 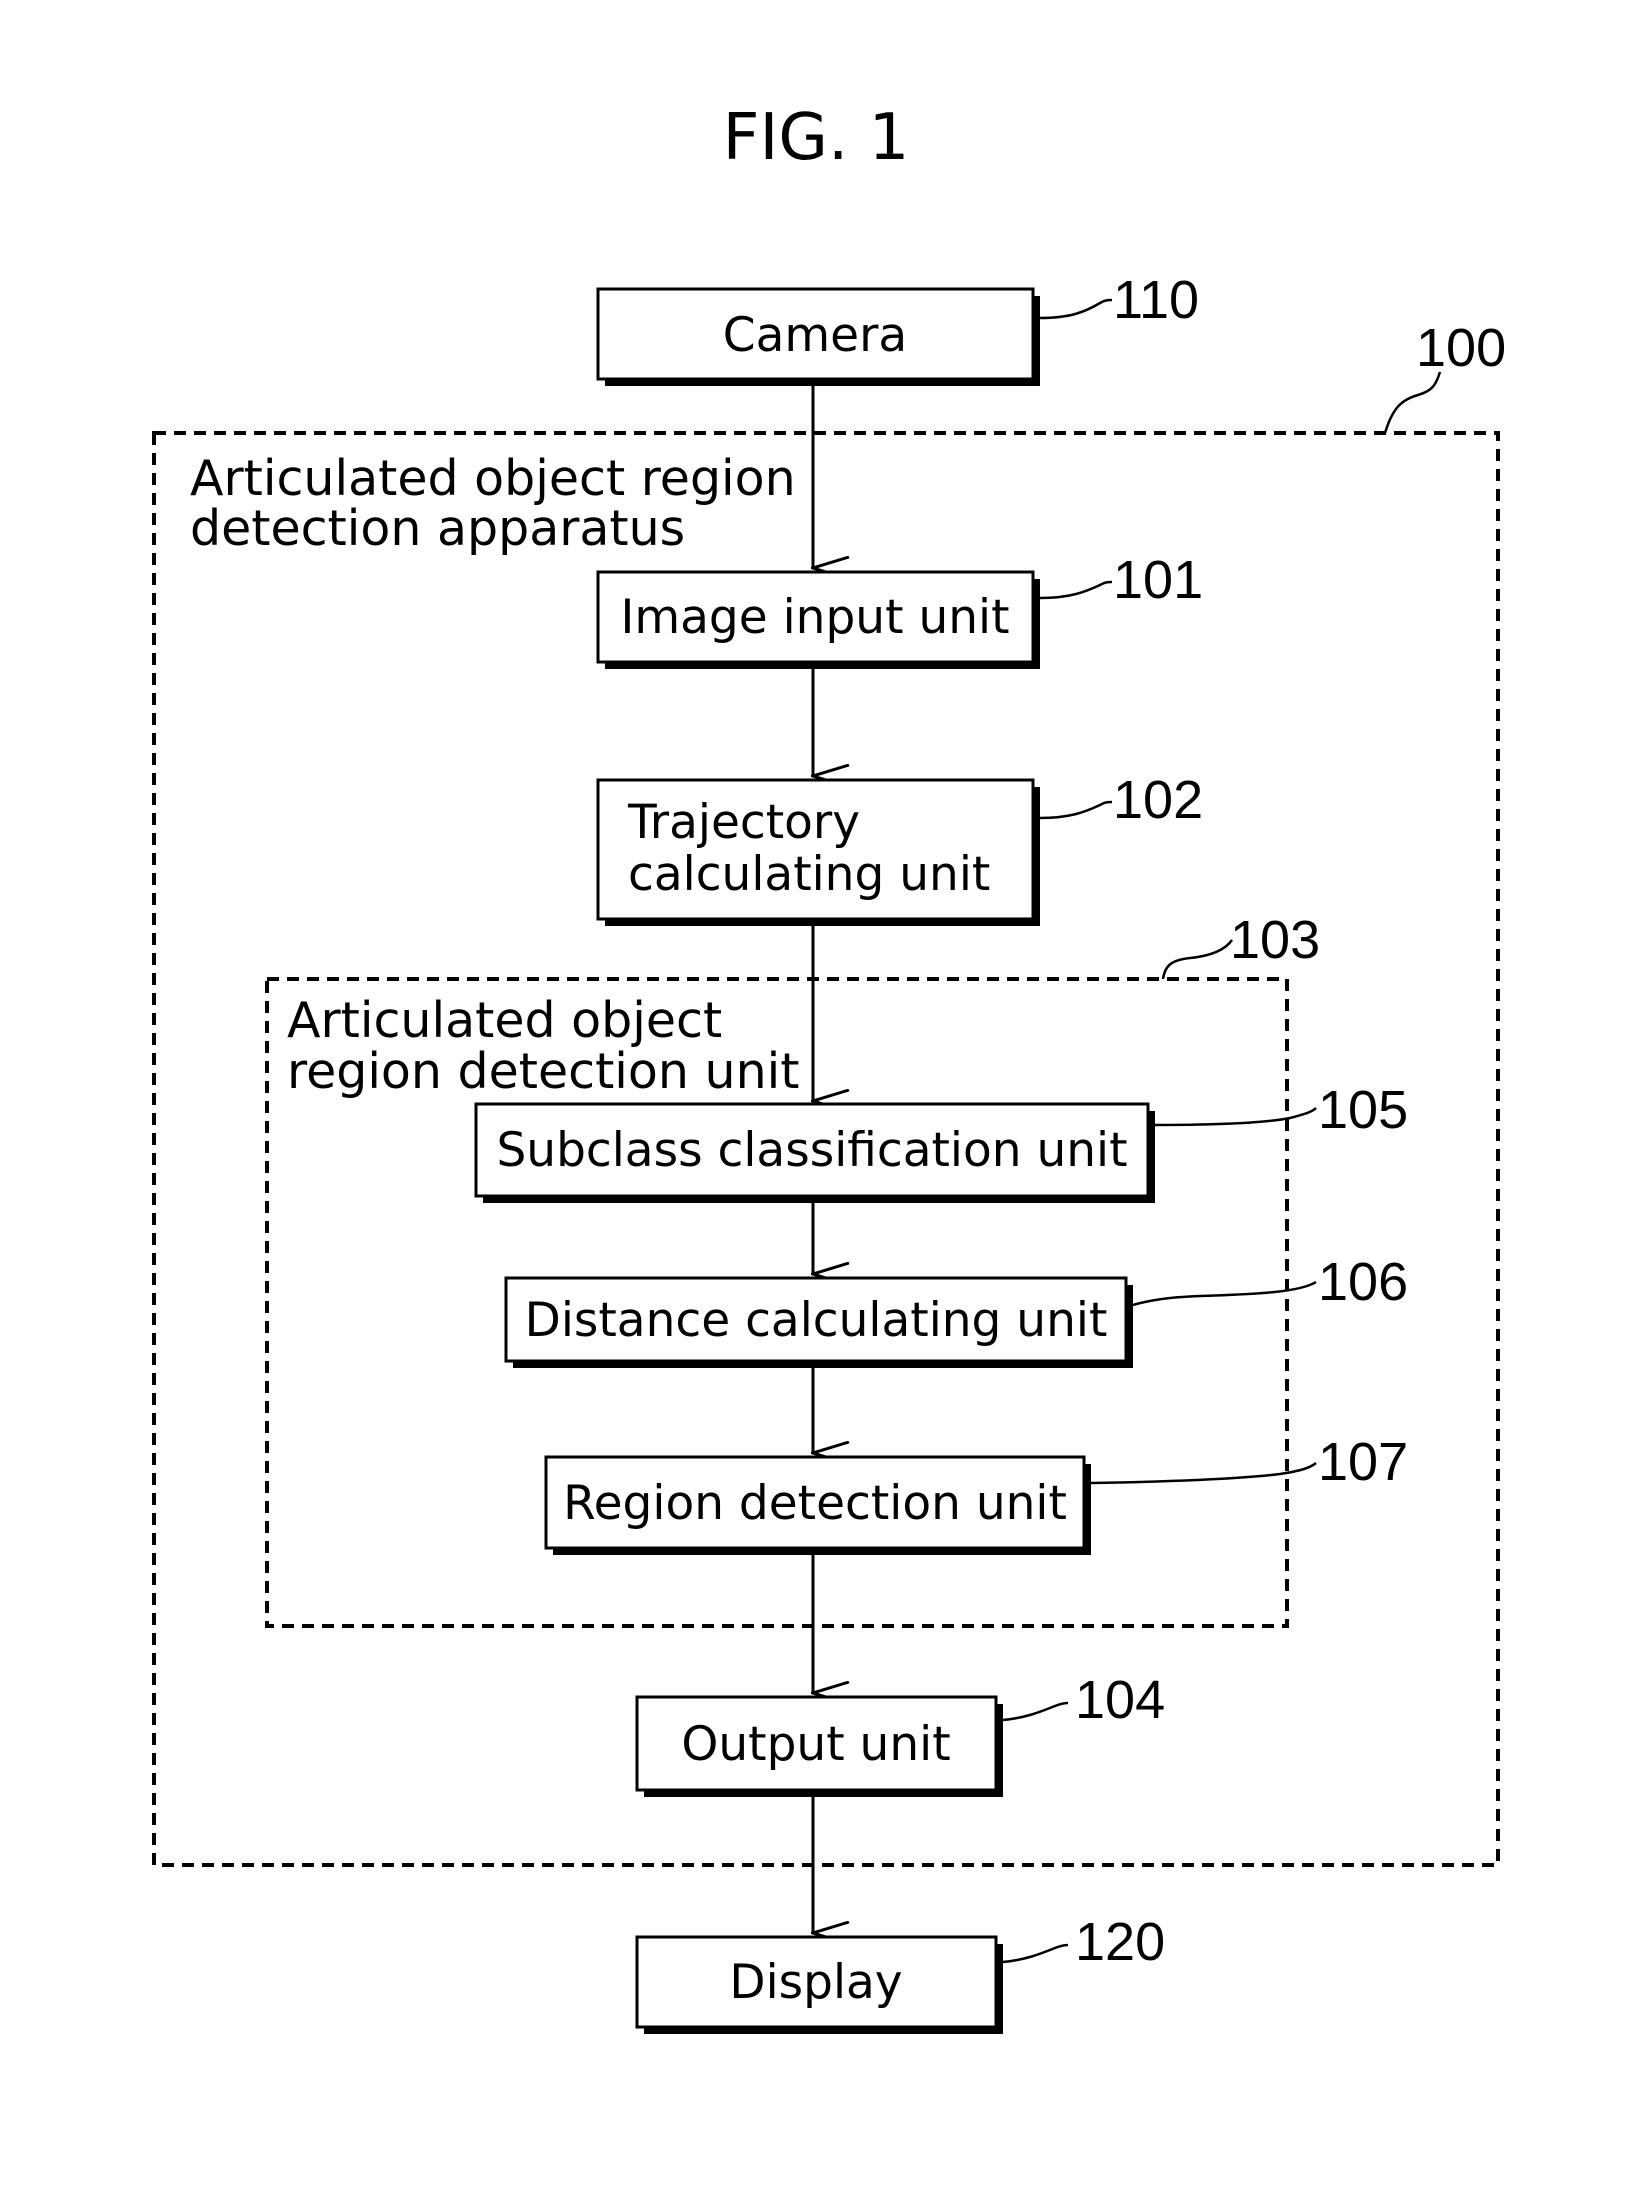 What do you see at coordinates (1158, 800) in the screenshot?
I see `trajectory-calculating-unit-ref-number: 102` at bounding box center [1158, 800].